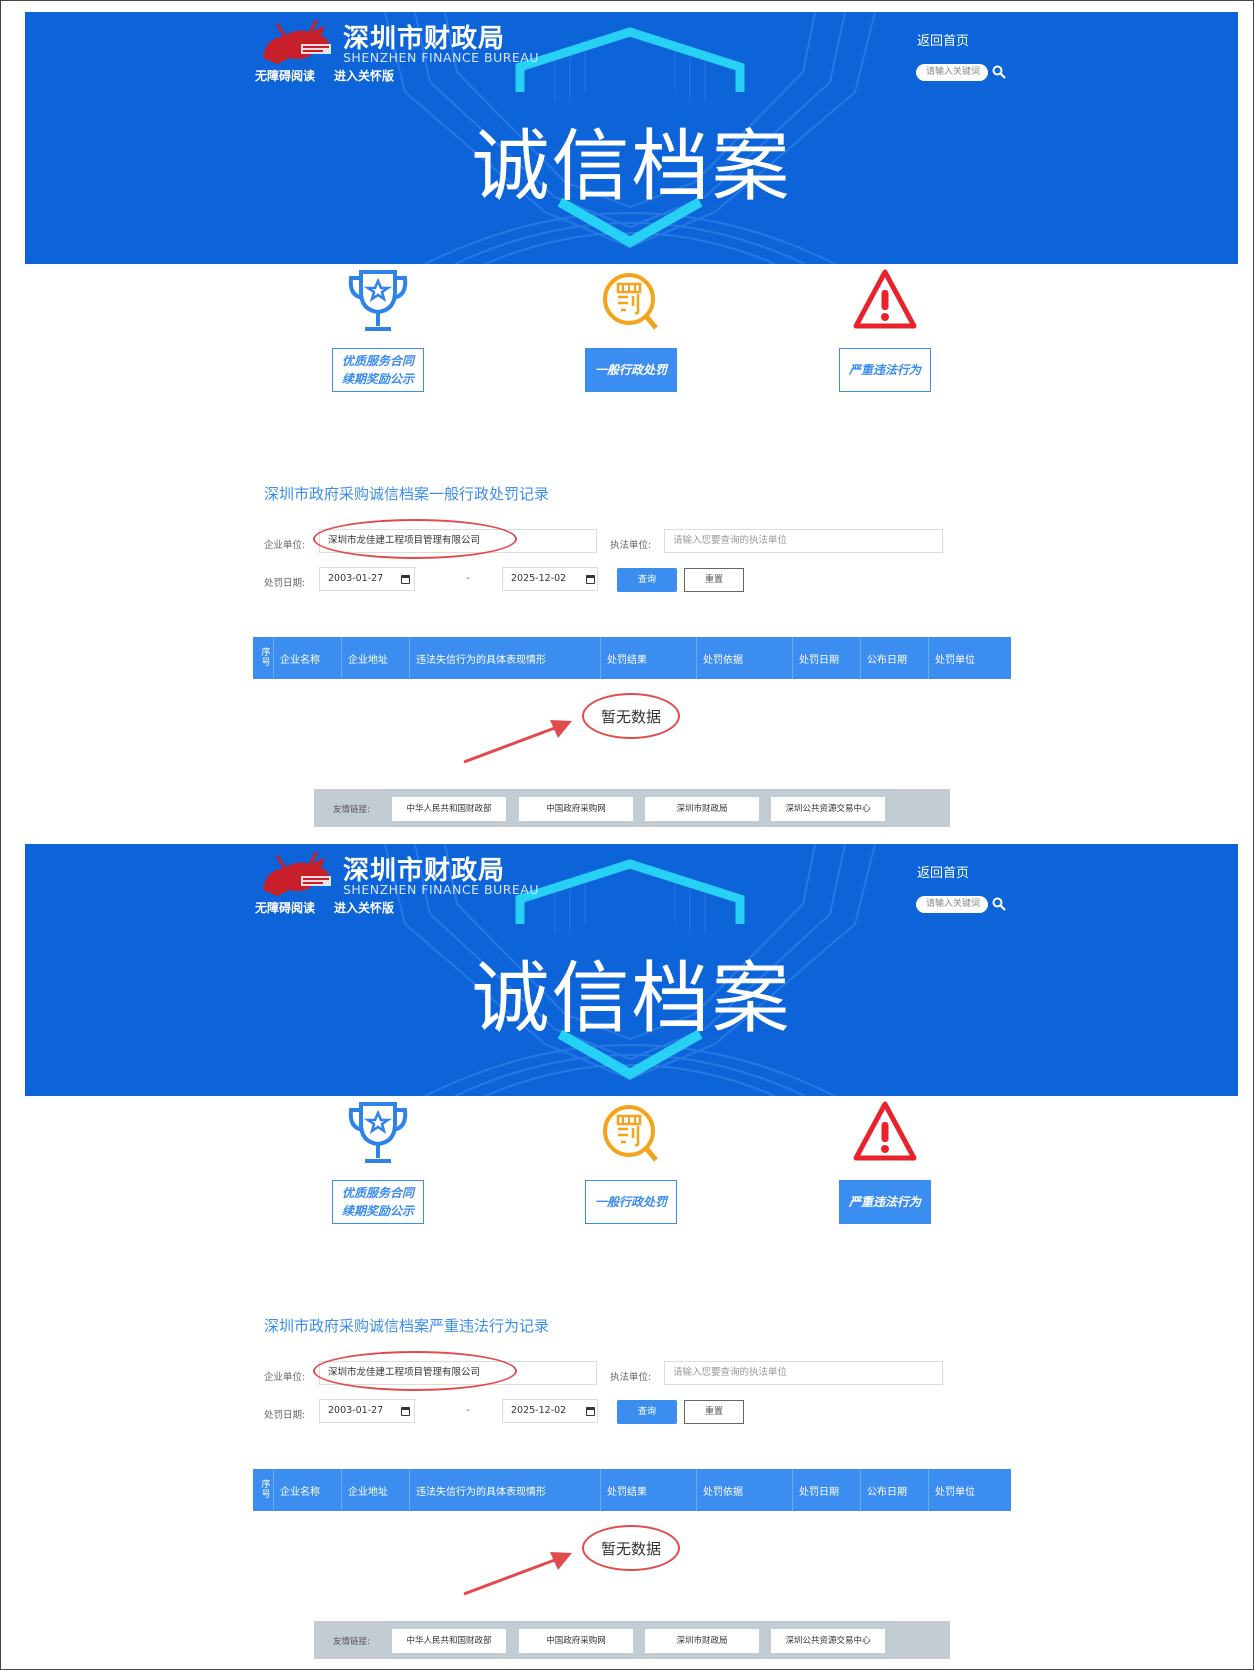  I want to click on warning-icon, so click(885, 299).